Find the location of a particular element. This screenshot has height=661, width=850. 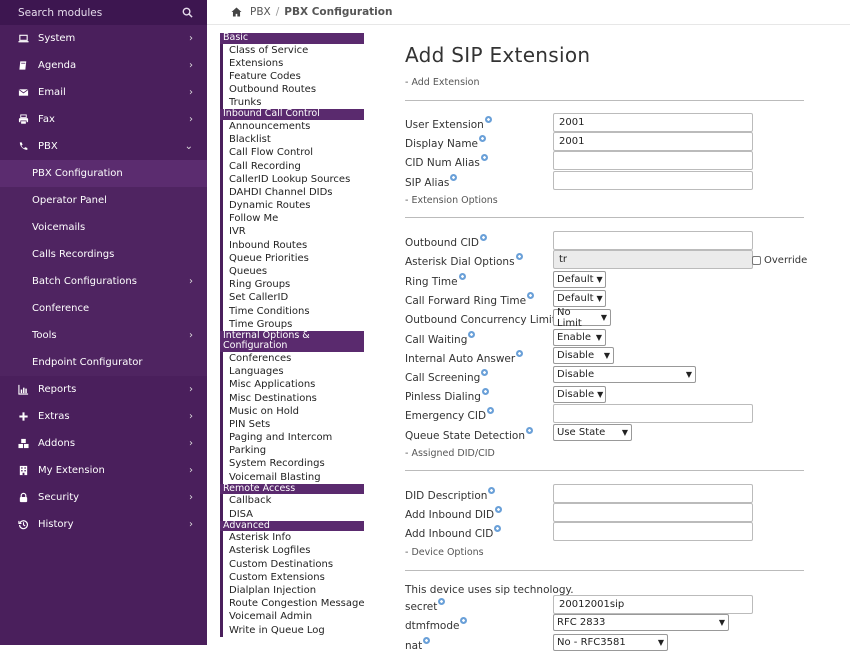

cid-num-alias-field is located at coordinates (653, 160).